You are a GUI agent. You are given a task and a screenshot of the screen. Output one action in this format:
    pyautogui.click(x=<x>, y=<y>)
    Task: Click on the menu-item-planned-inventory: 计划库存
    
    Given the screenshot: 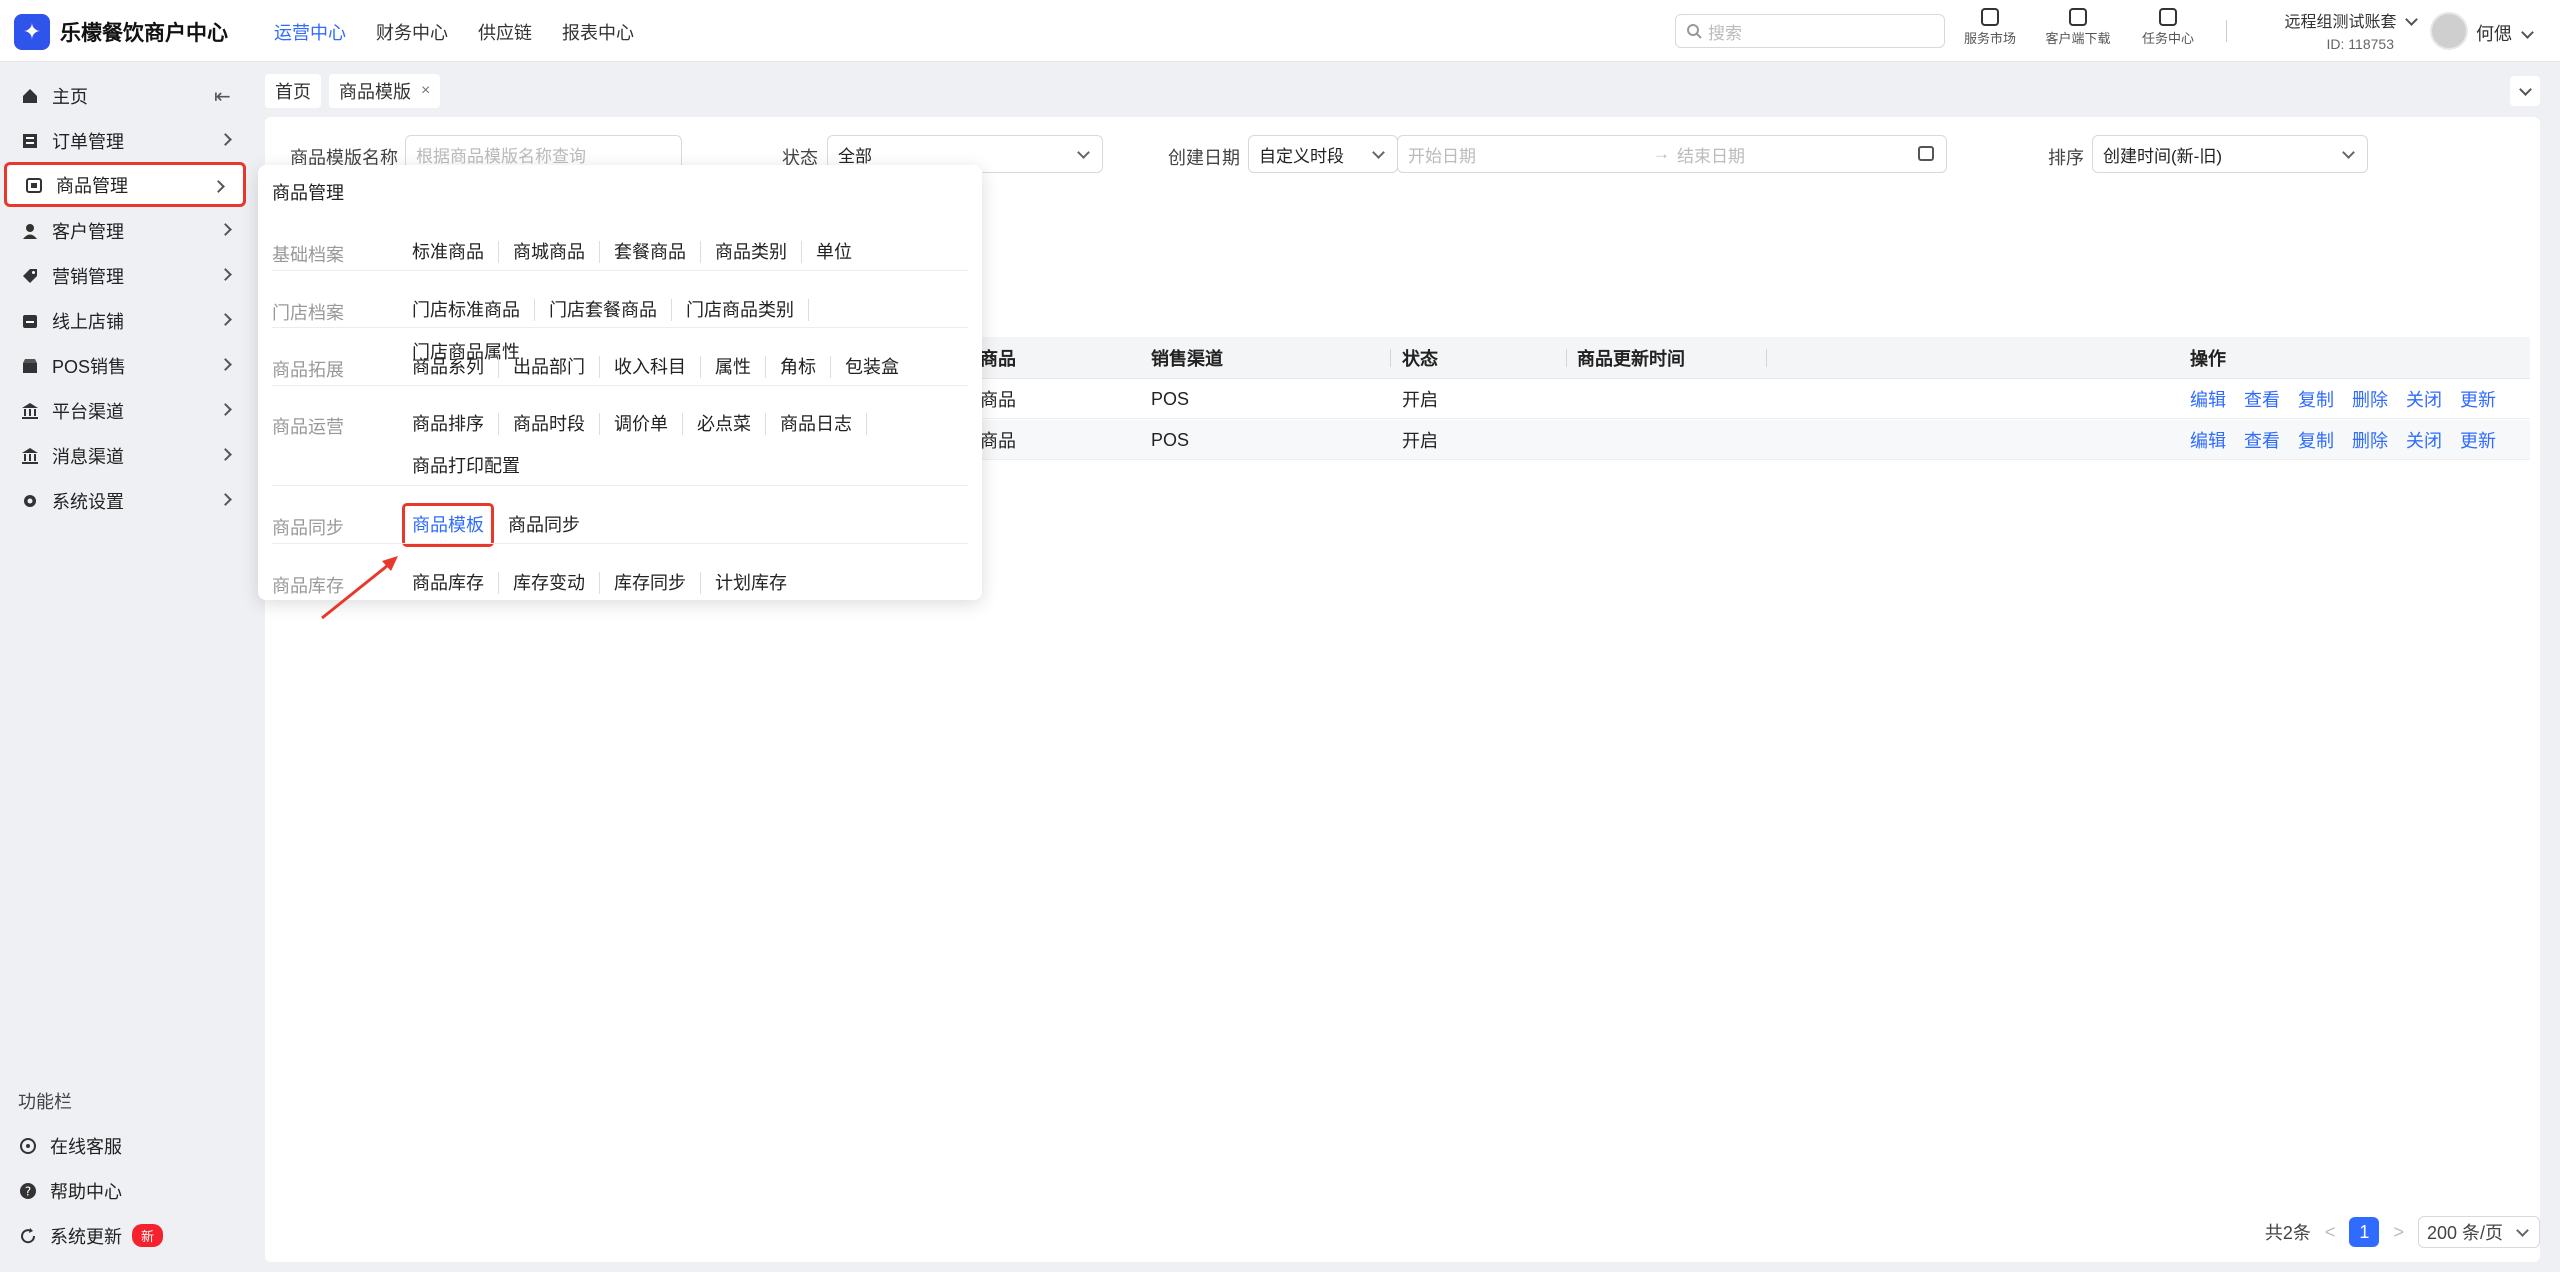 What is the action you would take?
    pyautogui.click(x=758, y=583)
    